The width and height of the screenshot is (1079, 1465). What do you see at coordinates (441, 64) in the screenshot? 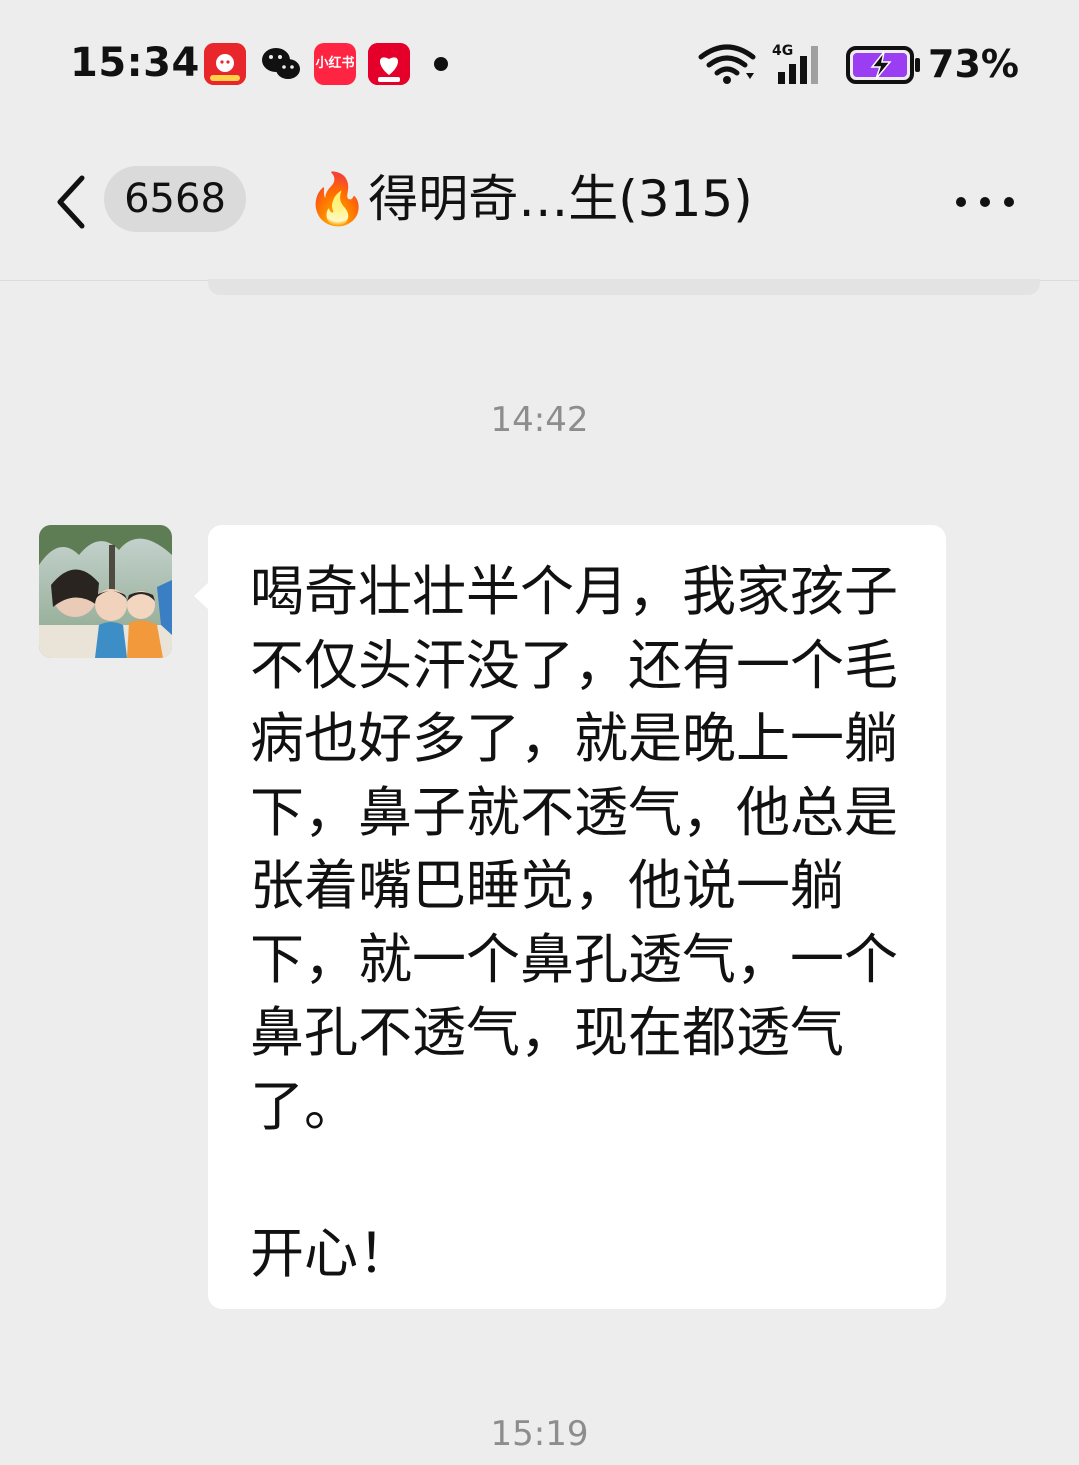
I see `more-notifications-dot` at bounding box center [441, 64].